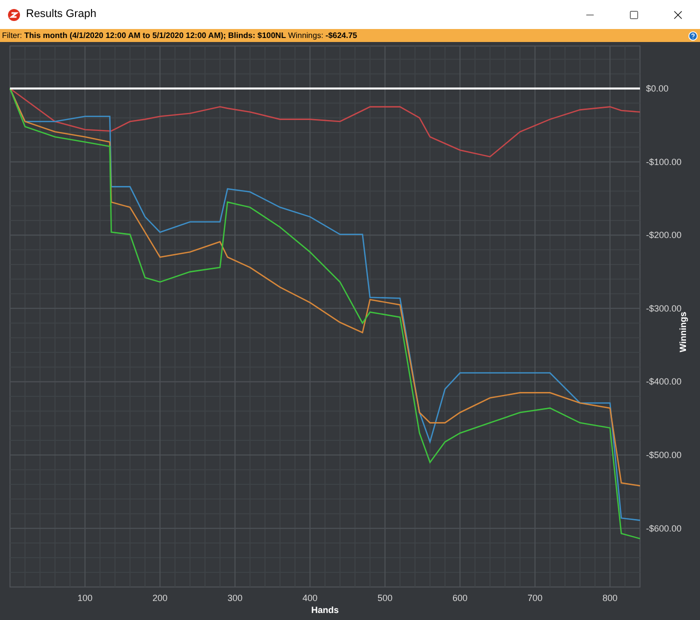 This screenshot has width=700, height=620. What do you see at coordinates (683, 332) in the screenshot?
I see `y-axis-title: Winnings` at bounding box center [683, 332].